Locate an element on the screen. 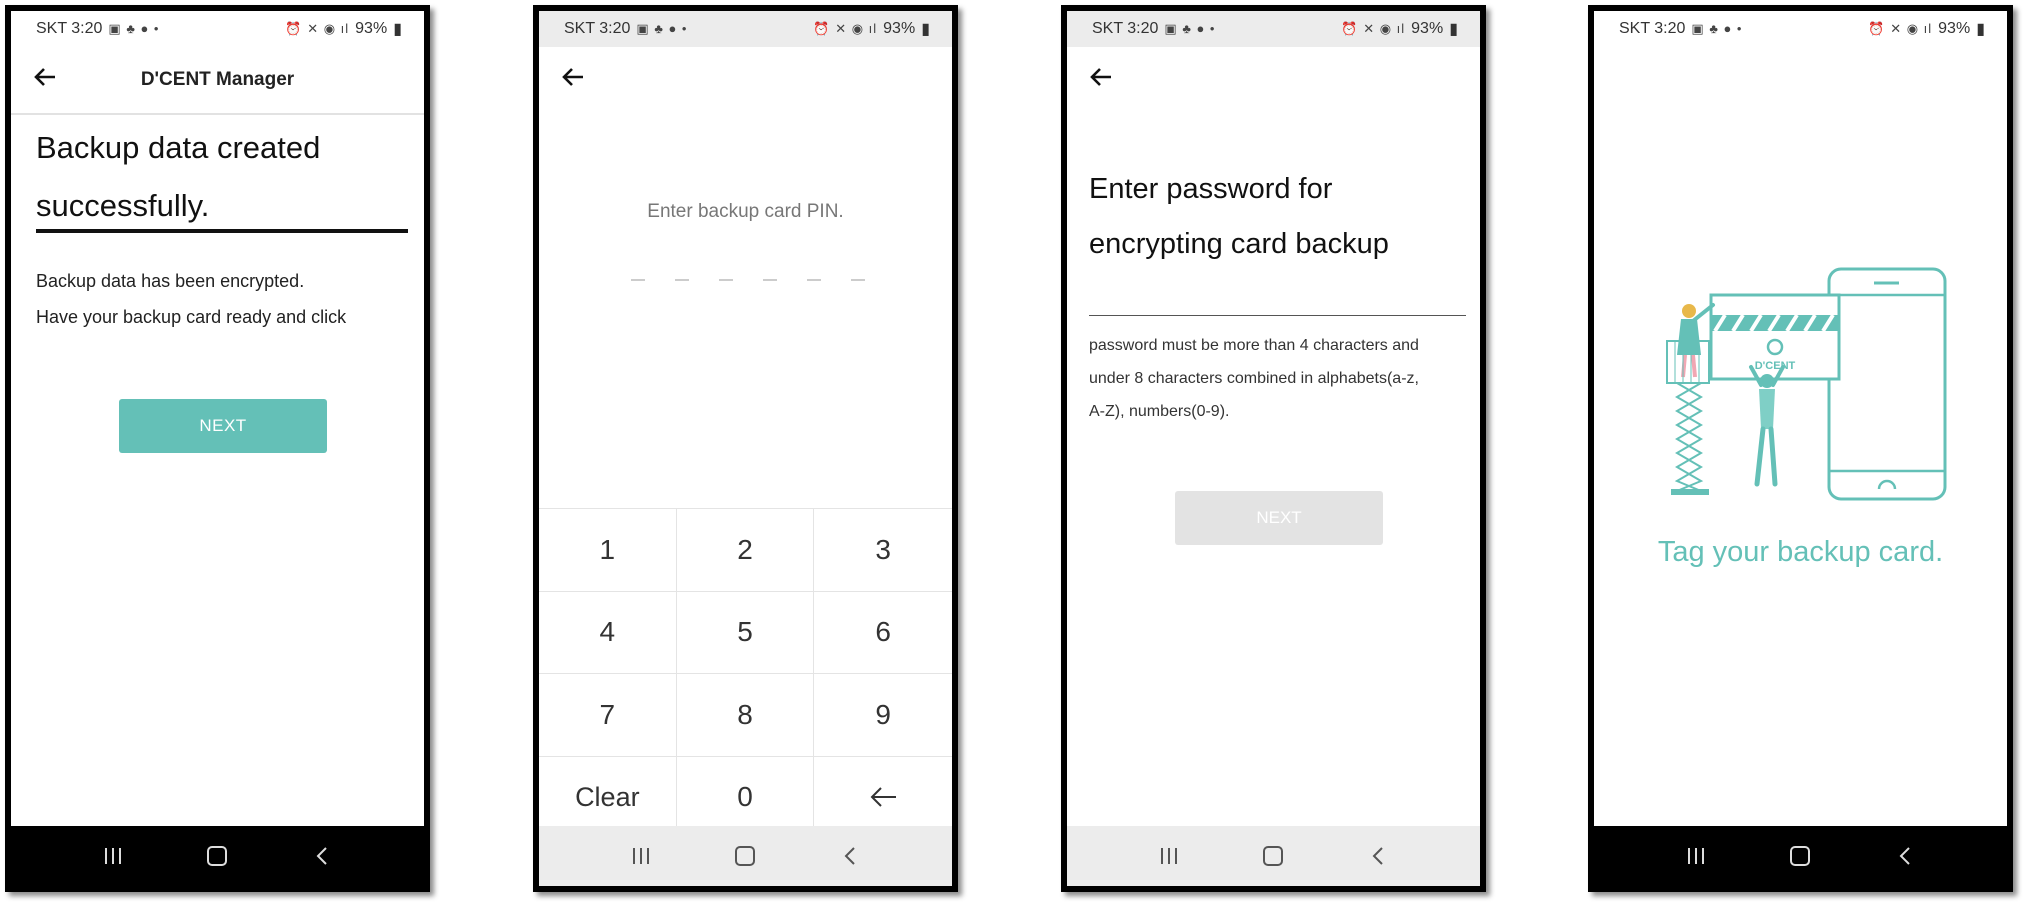 Image resolution: width=2029 pixels, height=907 pixels. pin-keypad: 1 2 3 4 5 6 7 8 9 Clear 0 is located at coordinates (745, 673).